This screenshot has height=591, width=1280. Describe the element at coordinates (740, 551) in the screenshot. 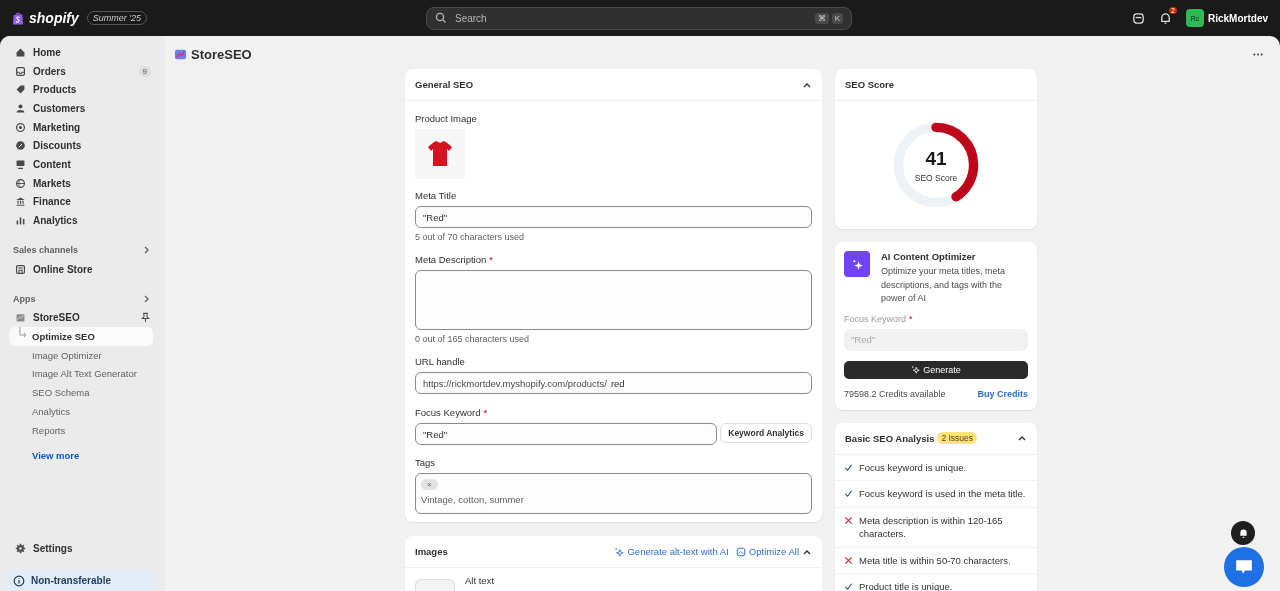

I see `image-optimize-icon` at that location.